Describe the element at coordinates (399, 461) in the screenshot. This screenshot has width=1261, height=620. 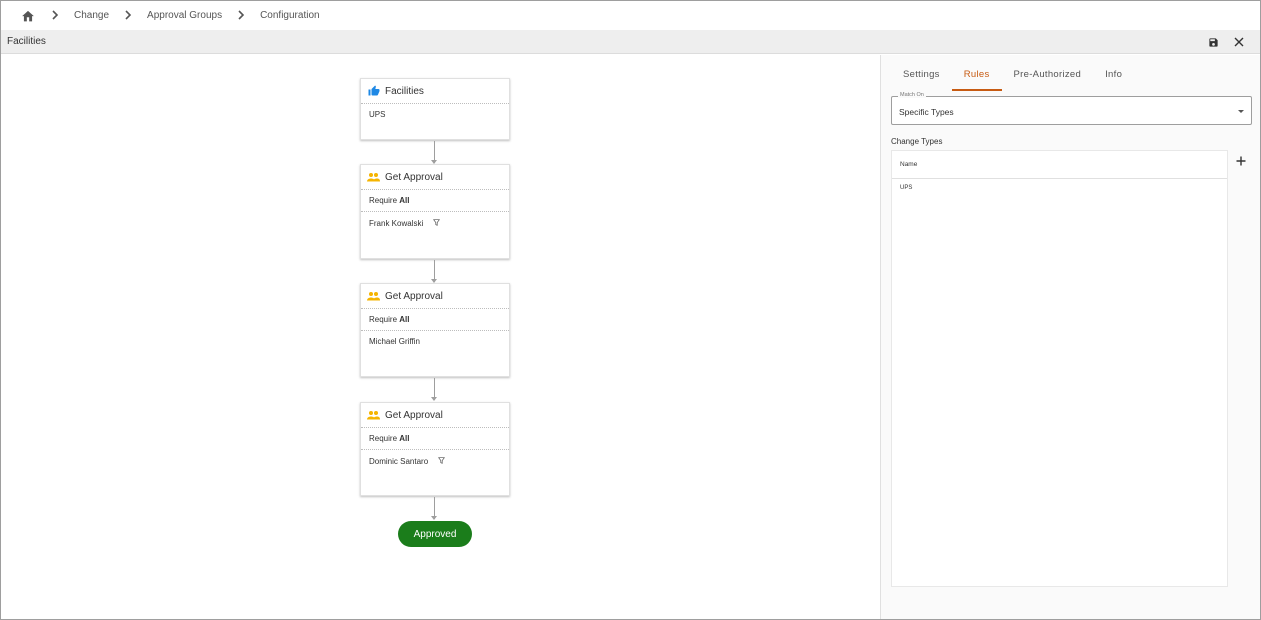
I see `approver-name: Dominic Santaro` at that location.